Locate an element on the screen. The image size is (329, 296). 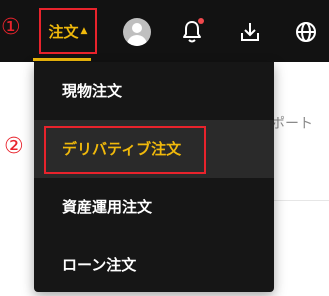
menu-item-derivatives-order: デリバティブ注文 is located at coordinates (154, 149).